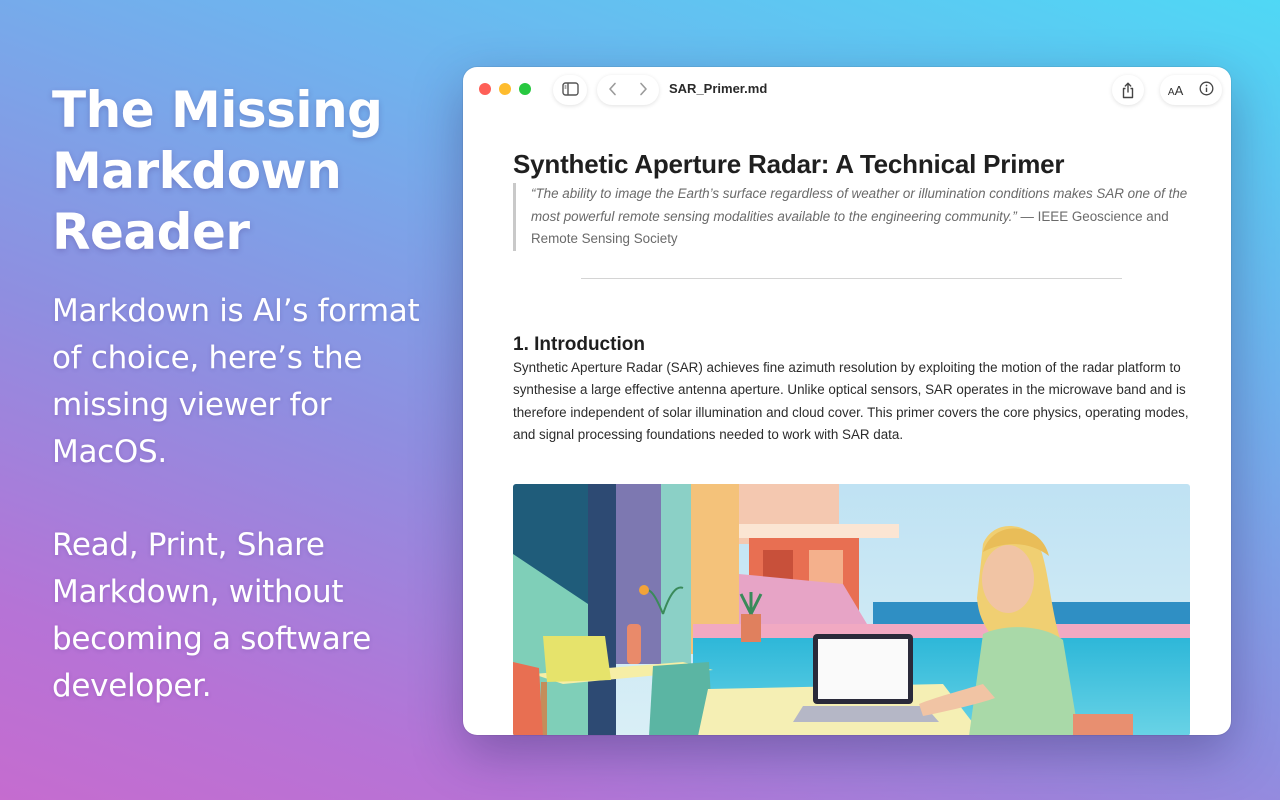 The image size is (1280, 800). I want to click on info-button, so click(1206, 90).